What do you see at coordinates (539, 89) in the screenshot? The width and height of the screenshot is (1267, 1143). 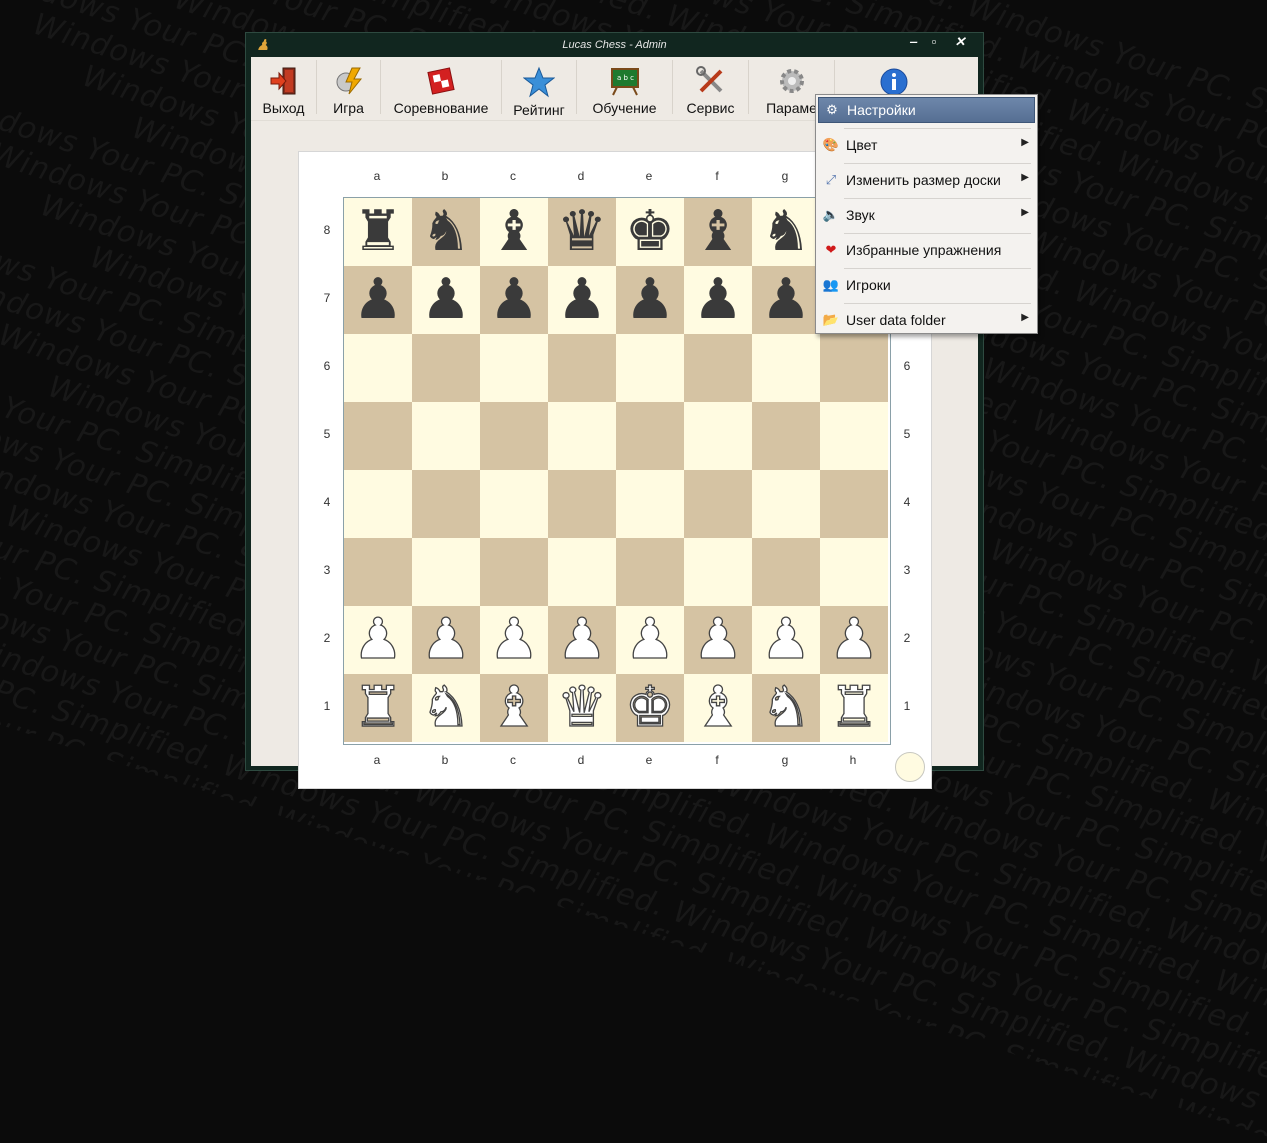 I see `rating-button: Рейтинг` at bounding box center [539, 89].